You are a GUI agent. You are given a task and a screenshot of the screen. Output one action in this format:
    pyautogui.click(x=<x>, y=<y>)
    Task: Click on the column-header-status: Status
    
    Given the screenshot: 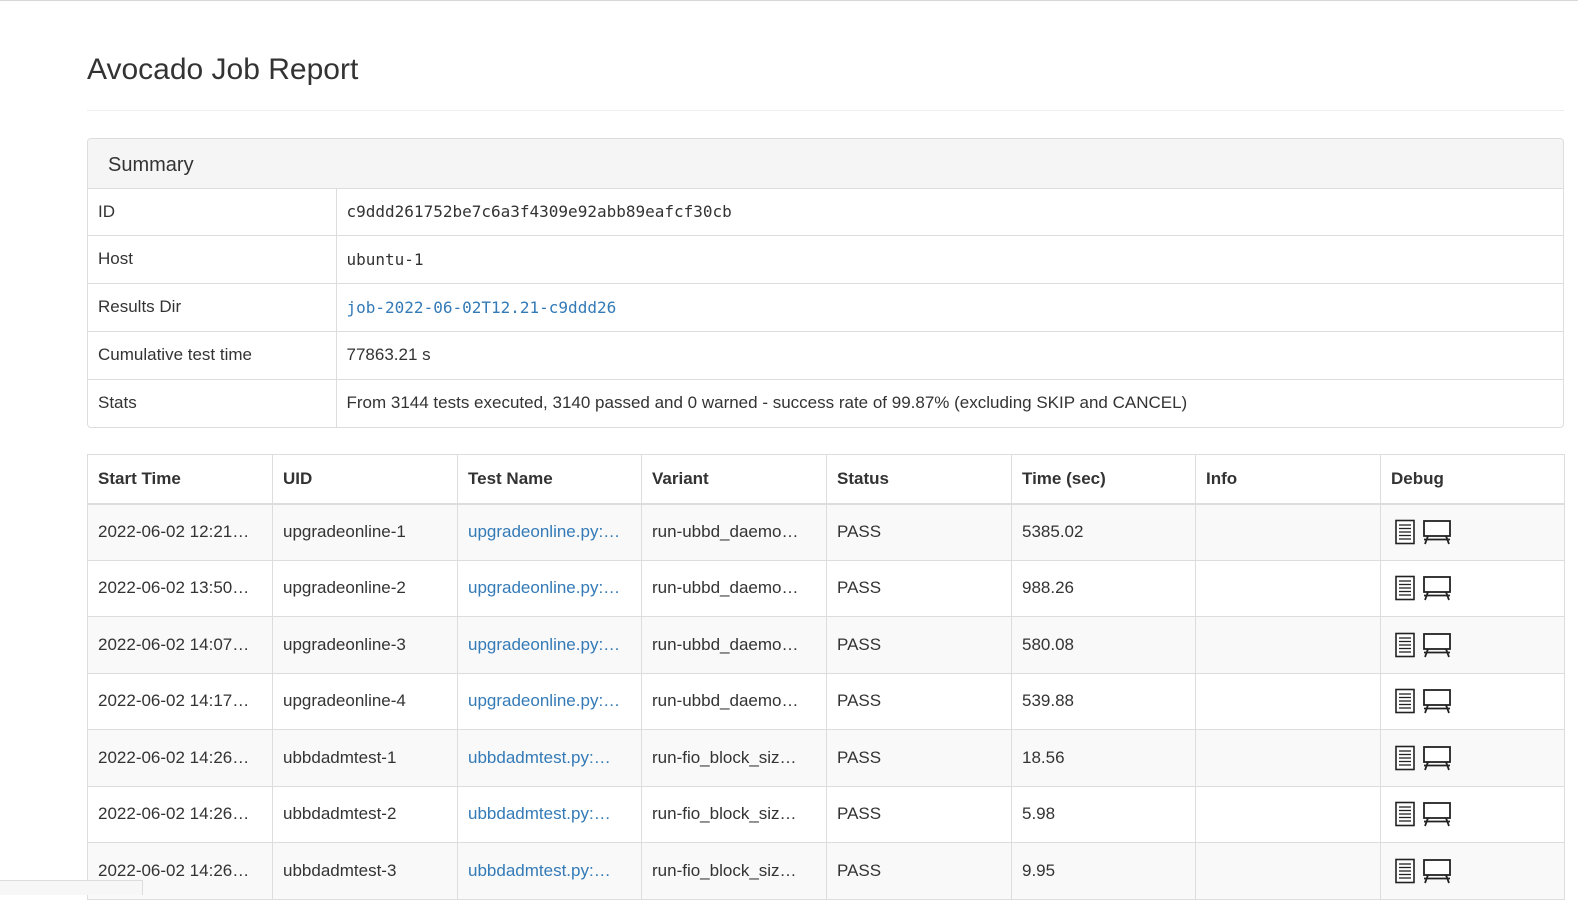 What is the action you would take?
    pyautogui.click(x=919, y=479)
    